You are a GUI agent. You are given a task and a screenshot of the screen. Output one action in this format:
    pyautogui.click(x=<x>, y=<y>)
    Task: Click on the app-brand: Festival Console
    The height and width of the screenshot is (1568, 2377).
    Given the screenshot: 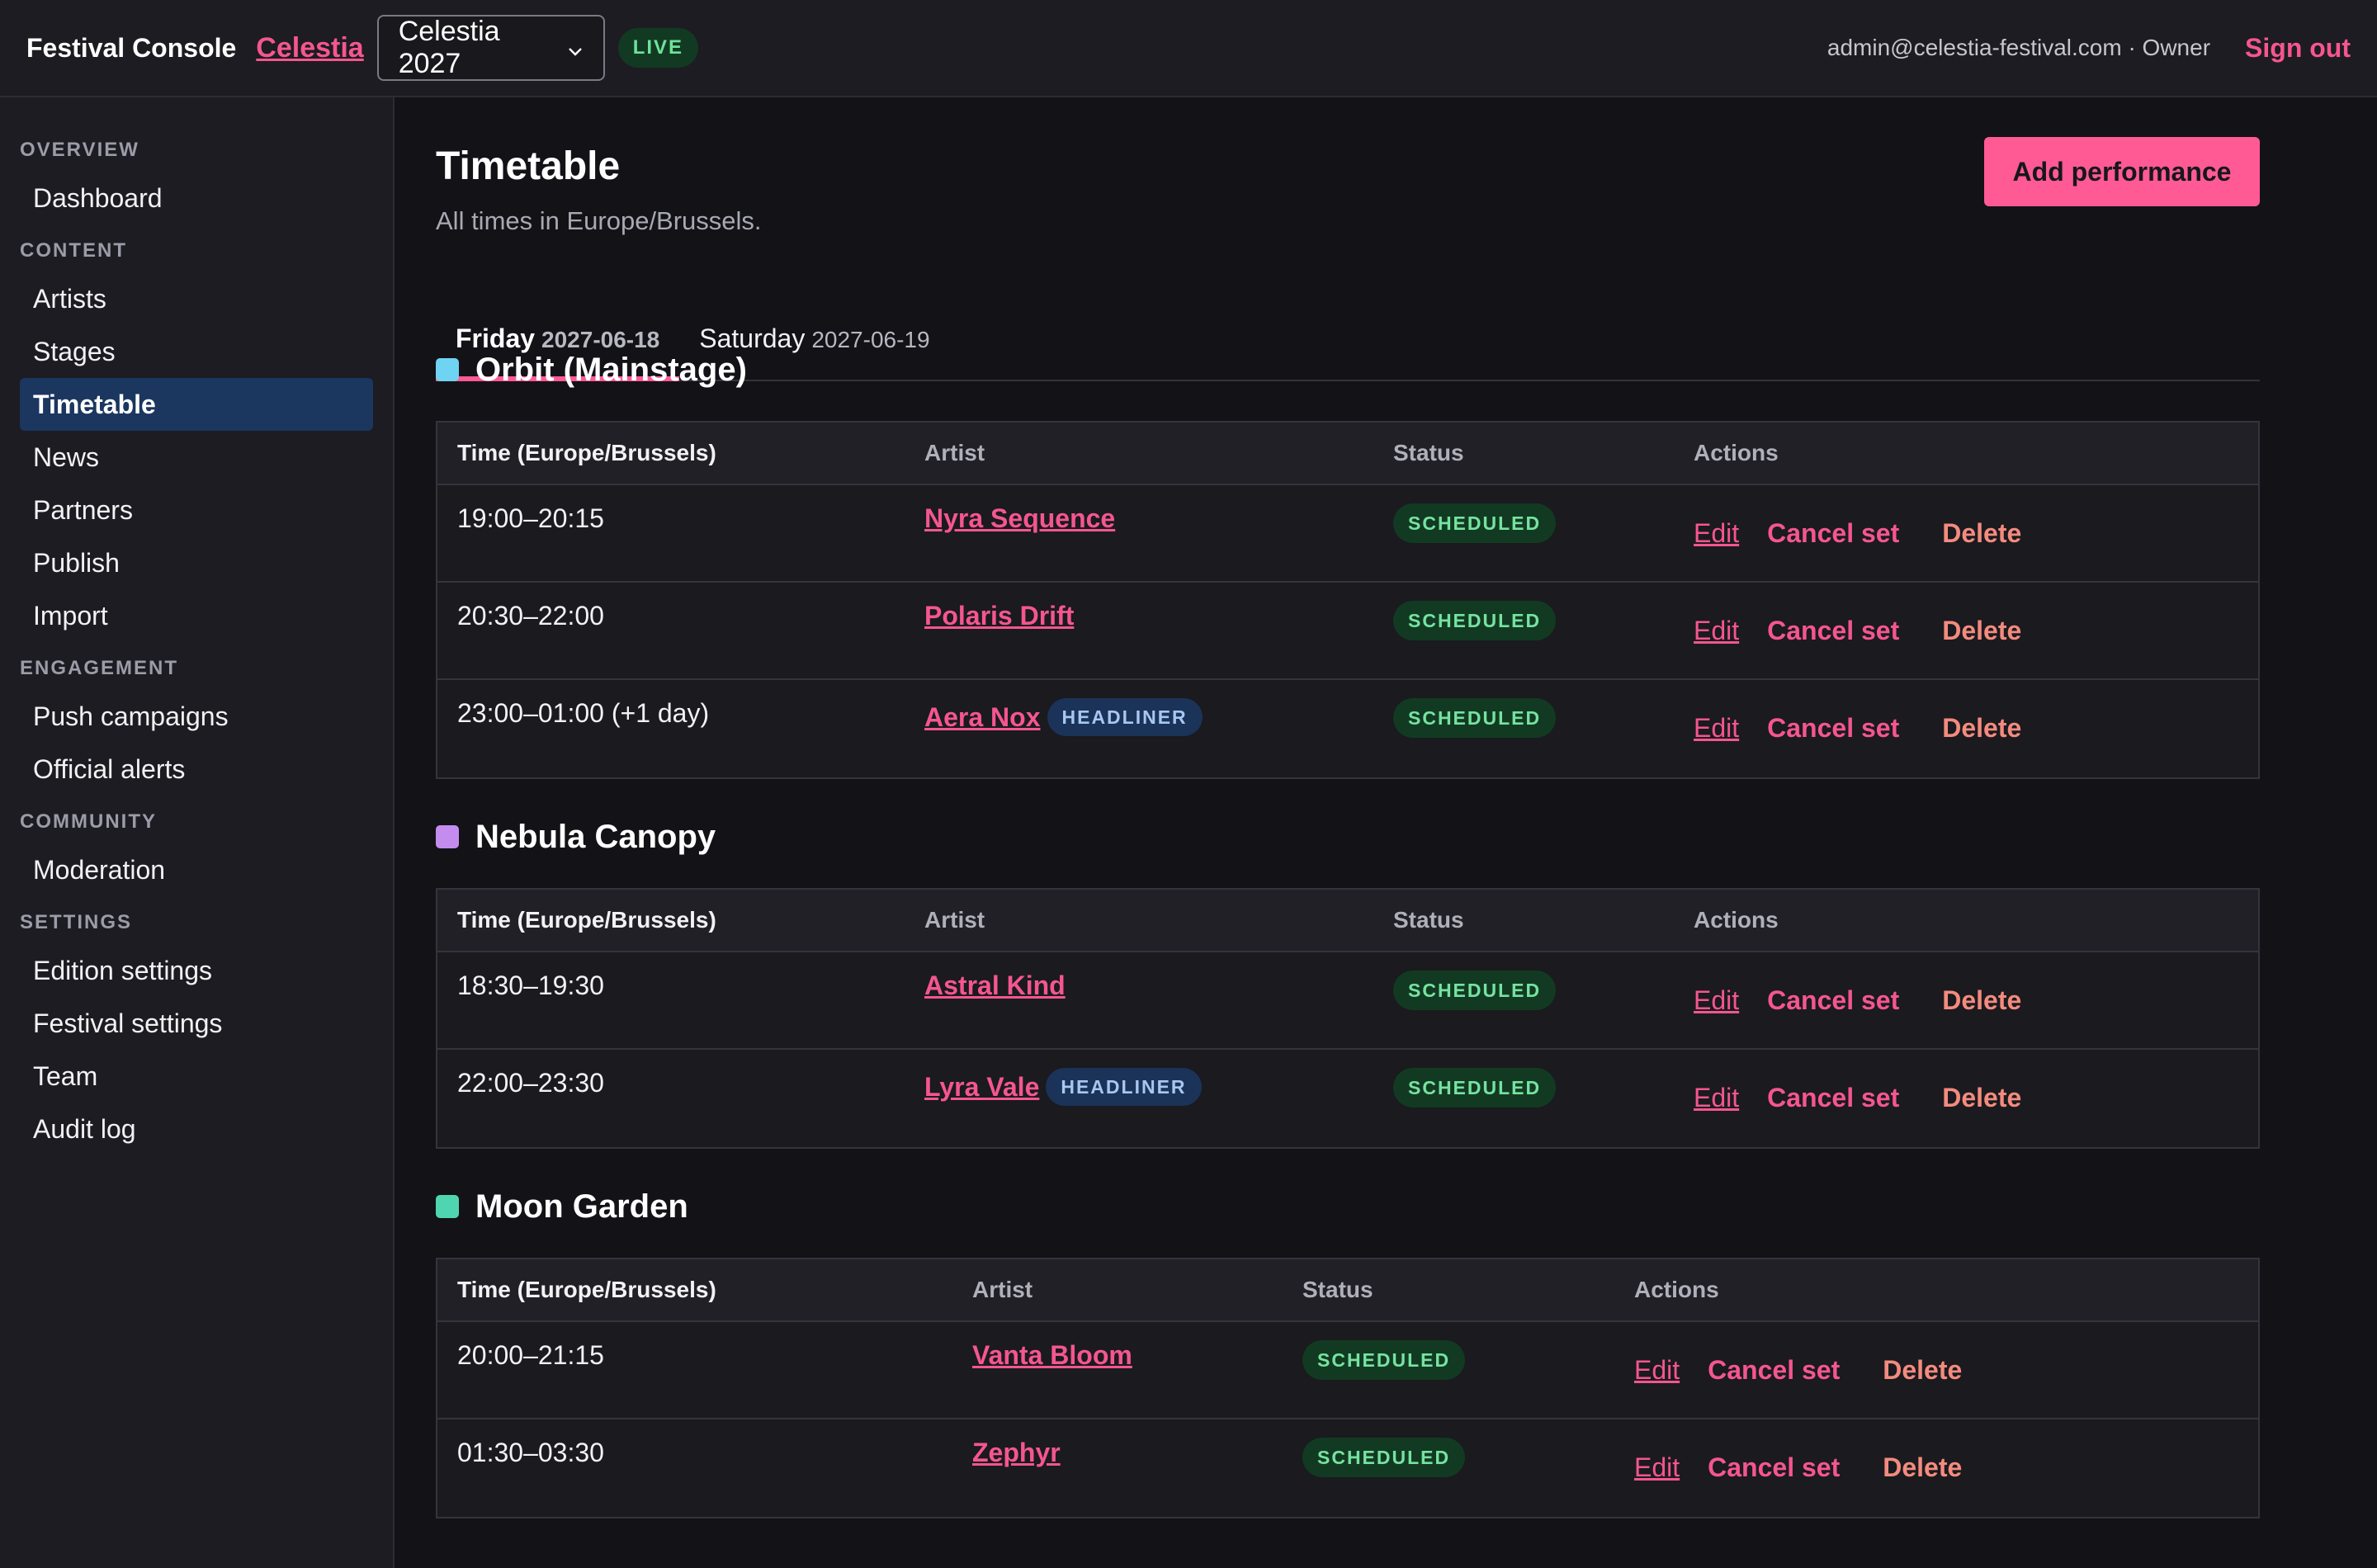 What is the action you would take?
    pyautogui.click(x=131, y=47)
    